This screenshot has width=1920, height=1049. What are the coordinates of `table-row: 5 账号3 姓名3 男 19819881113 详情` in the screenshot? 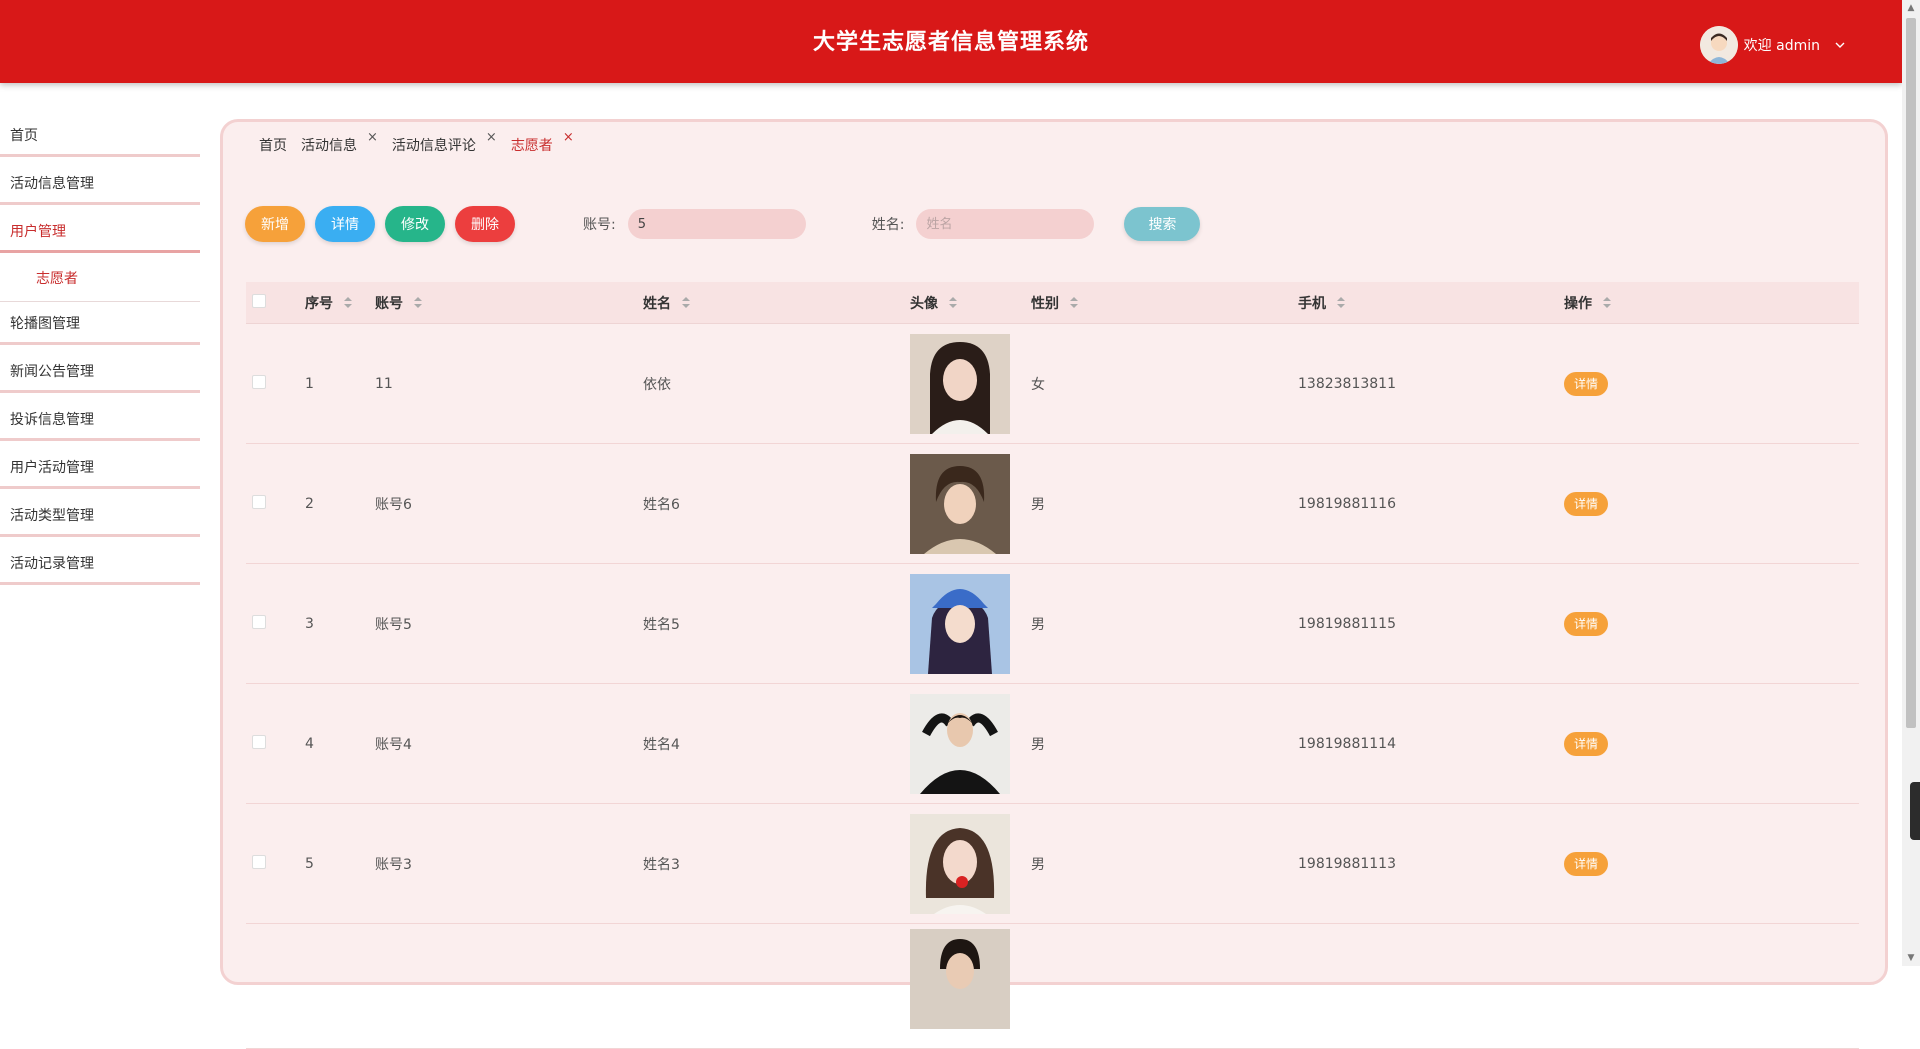 It's located at (1052, 863).